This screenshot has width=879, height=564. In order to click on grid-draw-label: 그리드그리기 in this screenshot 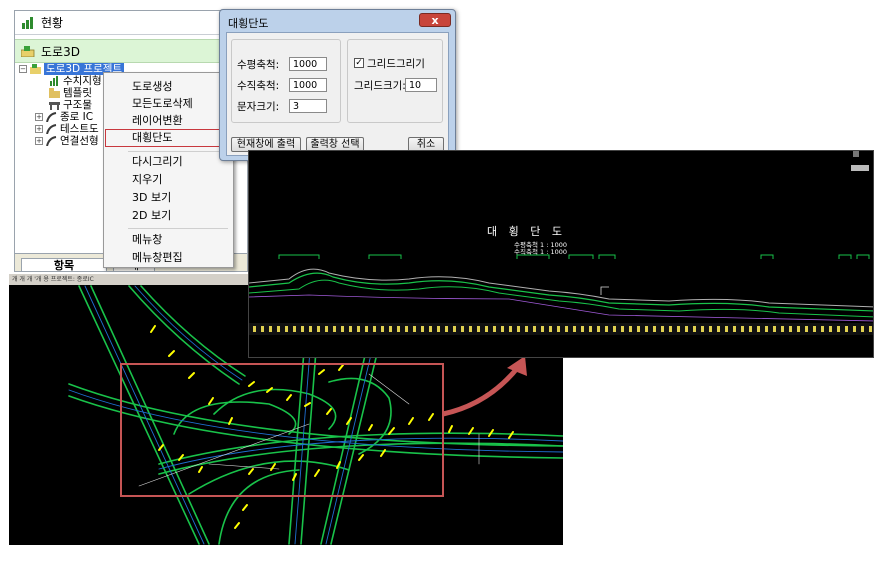, I will do `click(396, 64)`.